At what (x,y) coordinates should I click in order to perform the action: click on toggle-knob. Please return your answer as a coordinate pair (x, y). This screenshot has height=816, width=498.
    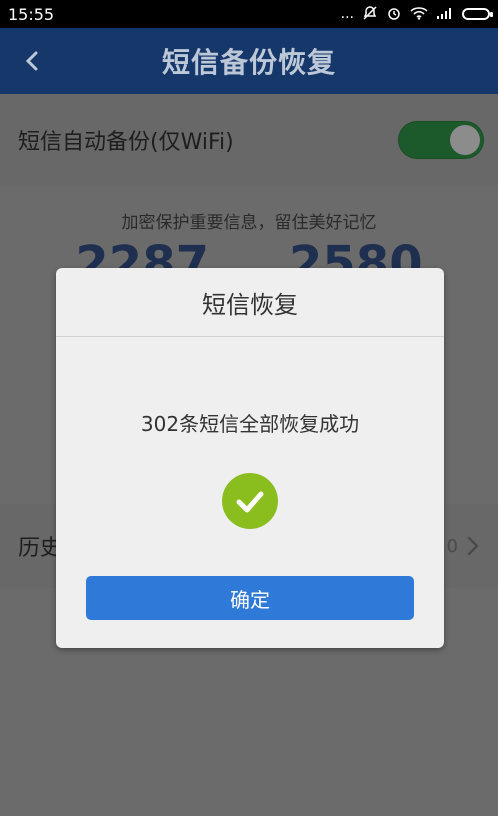
    Looking at the image, I should click on (465, 140).